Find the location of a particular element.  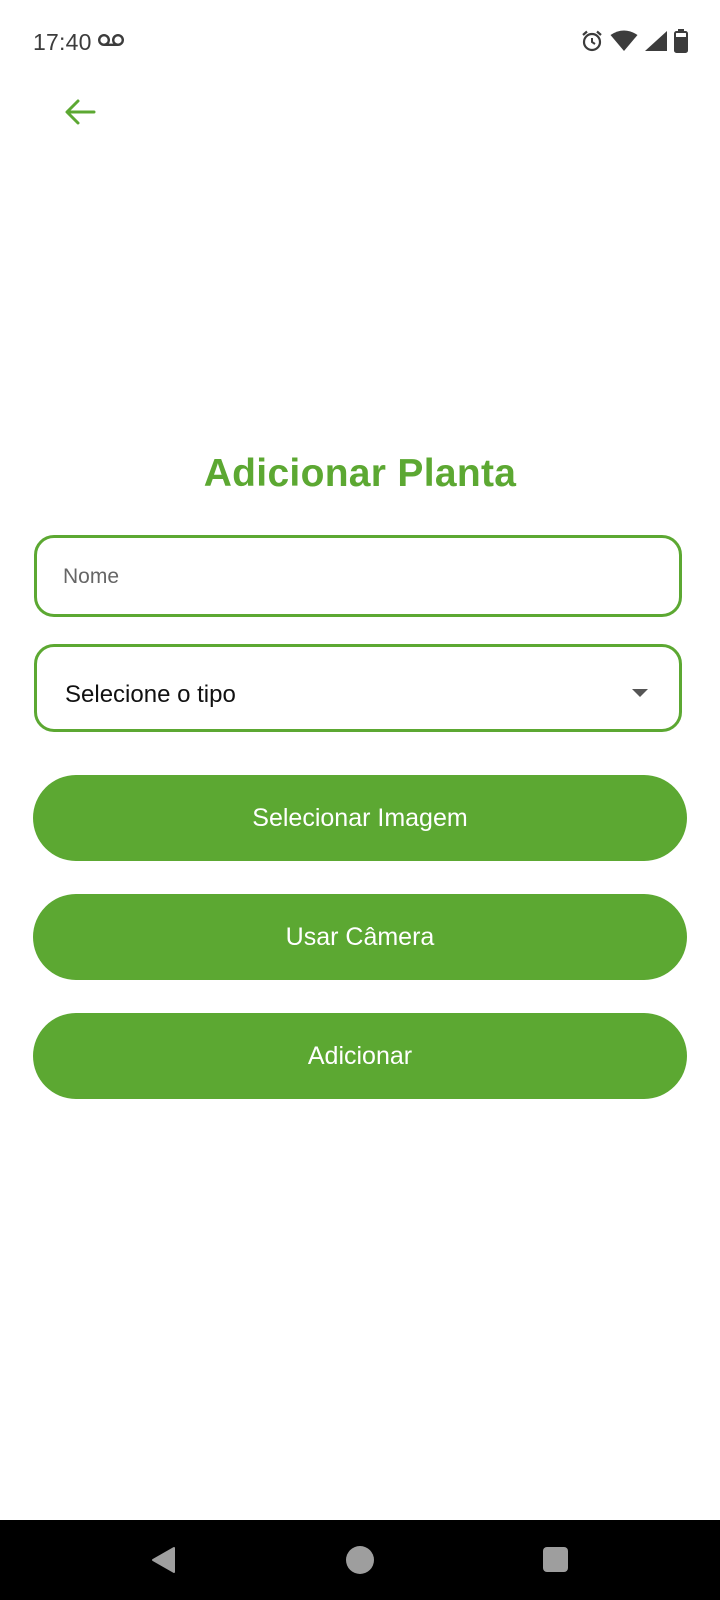

select-image-button: Selecionar Imagem is located at coordinates (360, 818).